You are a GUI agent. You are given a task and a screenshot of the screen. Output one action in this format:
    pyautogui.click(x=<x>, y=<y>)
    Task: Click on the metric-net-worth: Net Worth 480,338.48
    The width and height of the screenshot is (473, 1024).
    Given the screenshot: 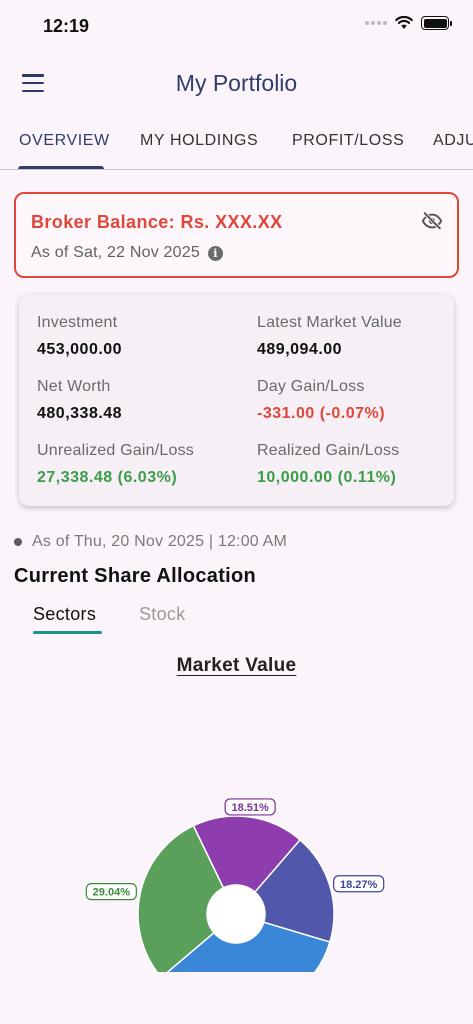 What is the action you would take?
    pyautogui.click(x=79, y=400)
    